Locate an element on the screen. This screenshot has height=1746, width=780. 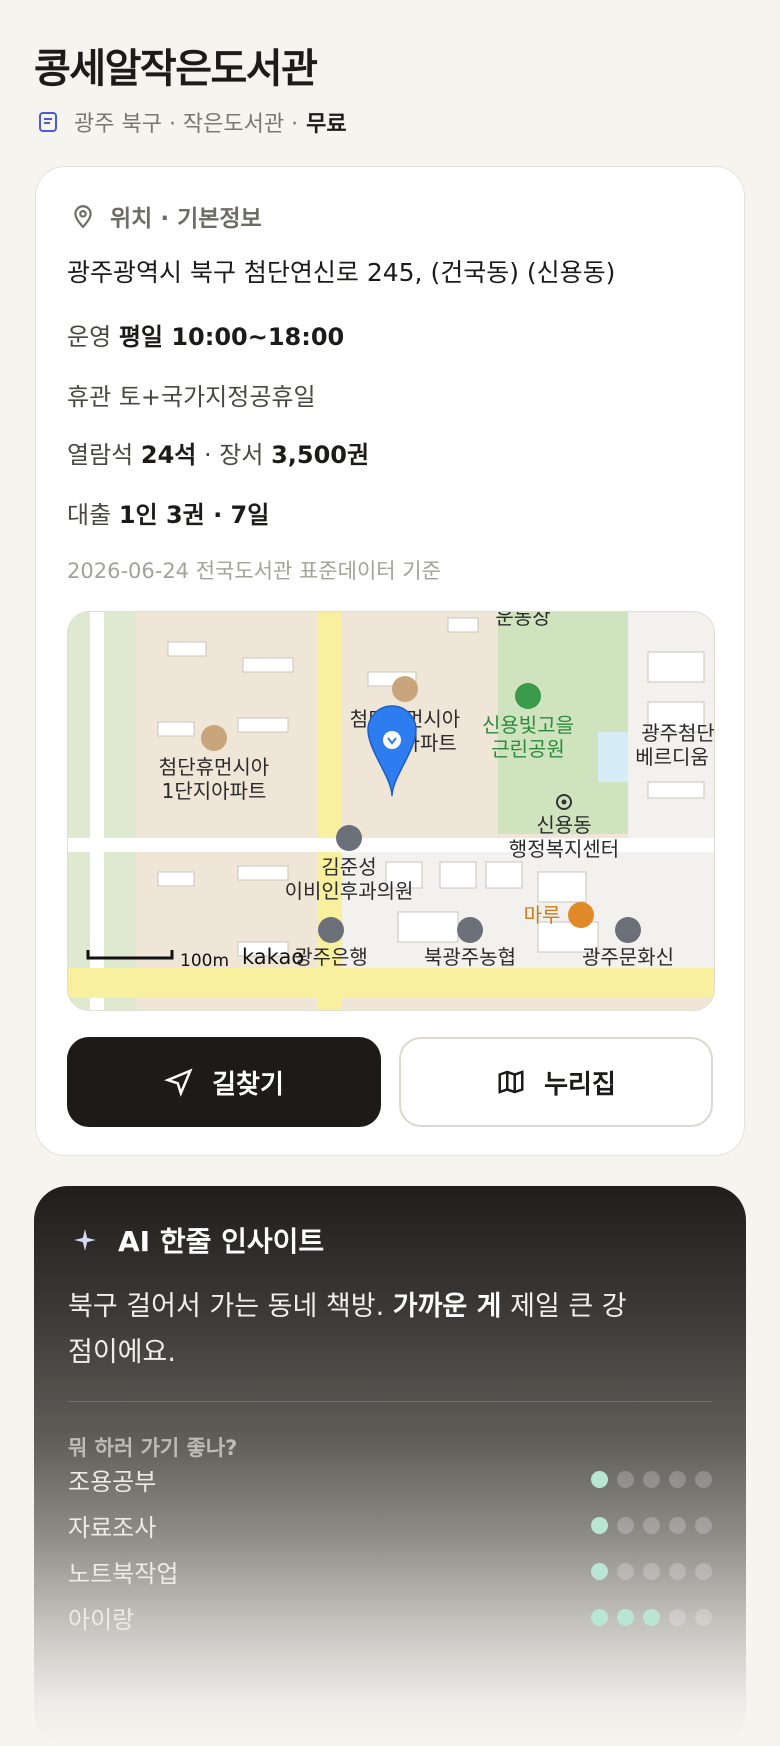
region-type: 광주 북구 · 작은도서관 · is located at coordinates (186, 124).